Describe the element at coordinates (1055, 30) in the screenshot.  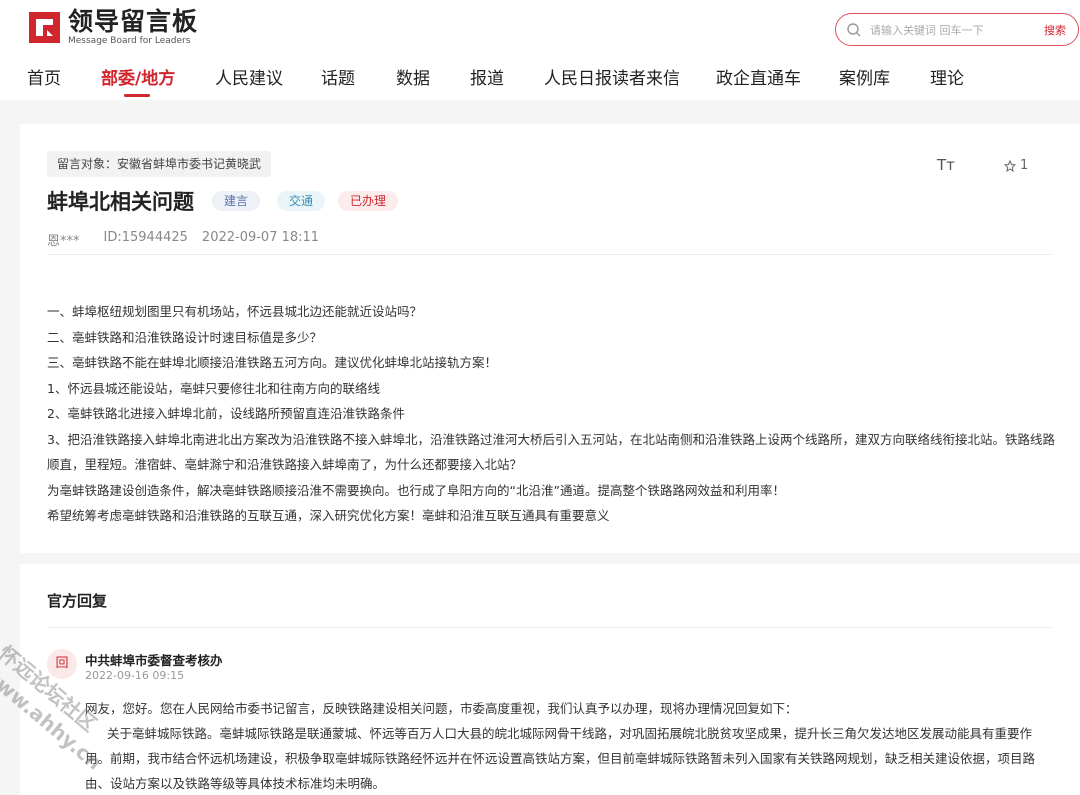
I see `search-button: 搜索` at that location.